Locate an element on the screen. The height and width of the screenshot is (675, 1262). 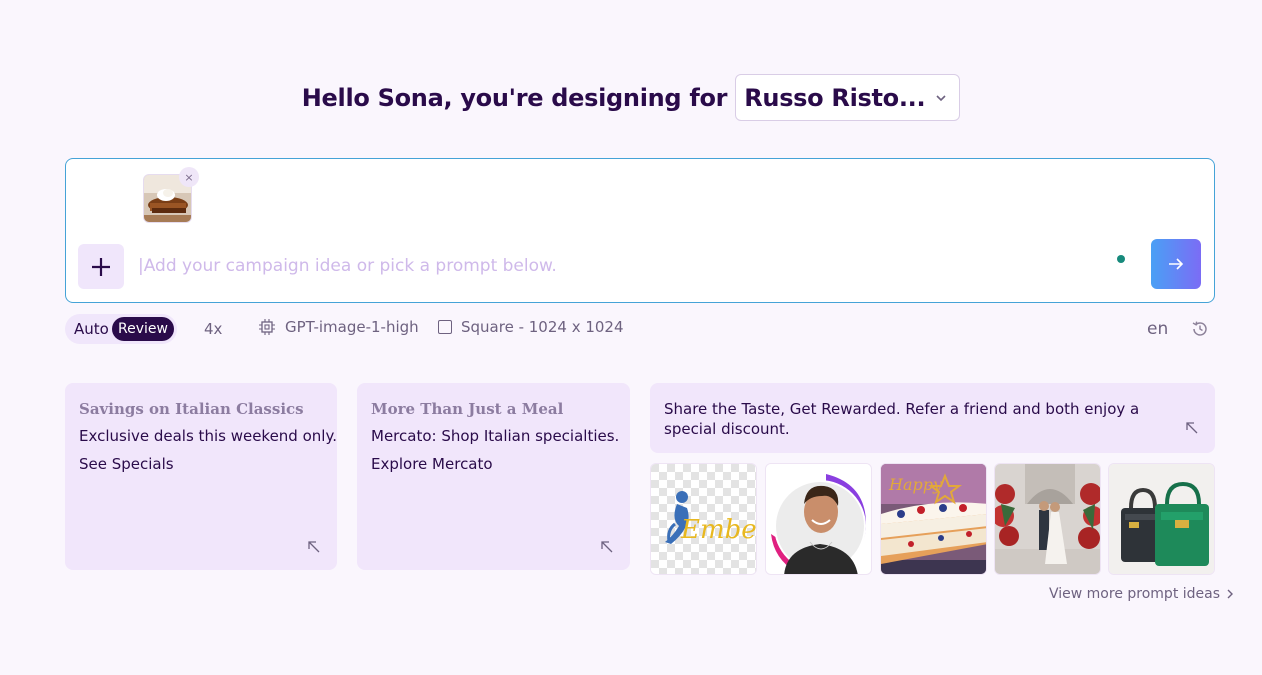
example-gallery: Embee is located at coordinates (932, 519).